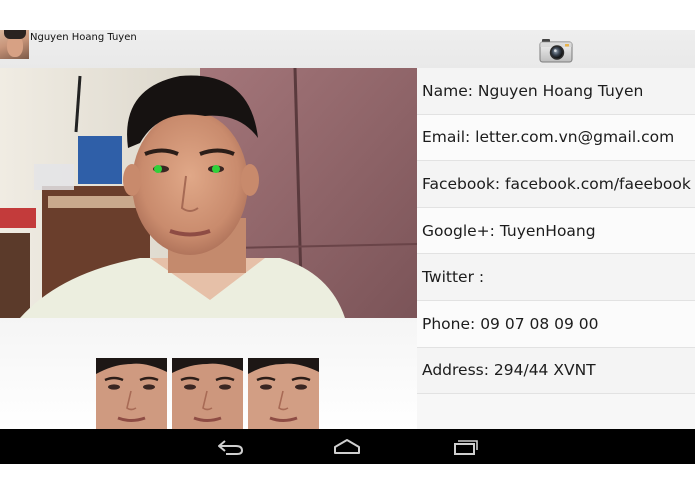  I want to click on status-area-blank, so click(347, 15).